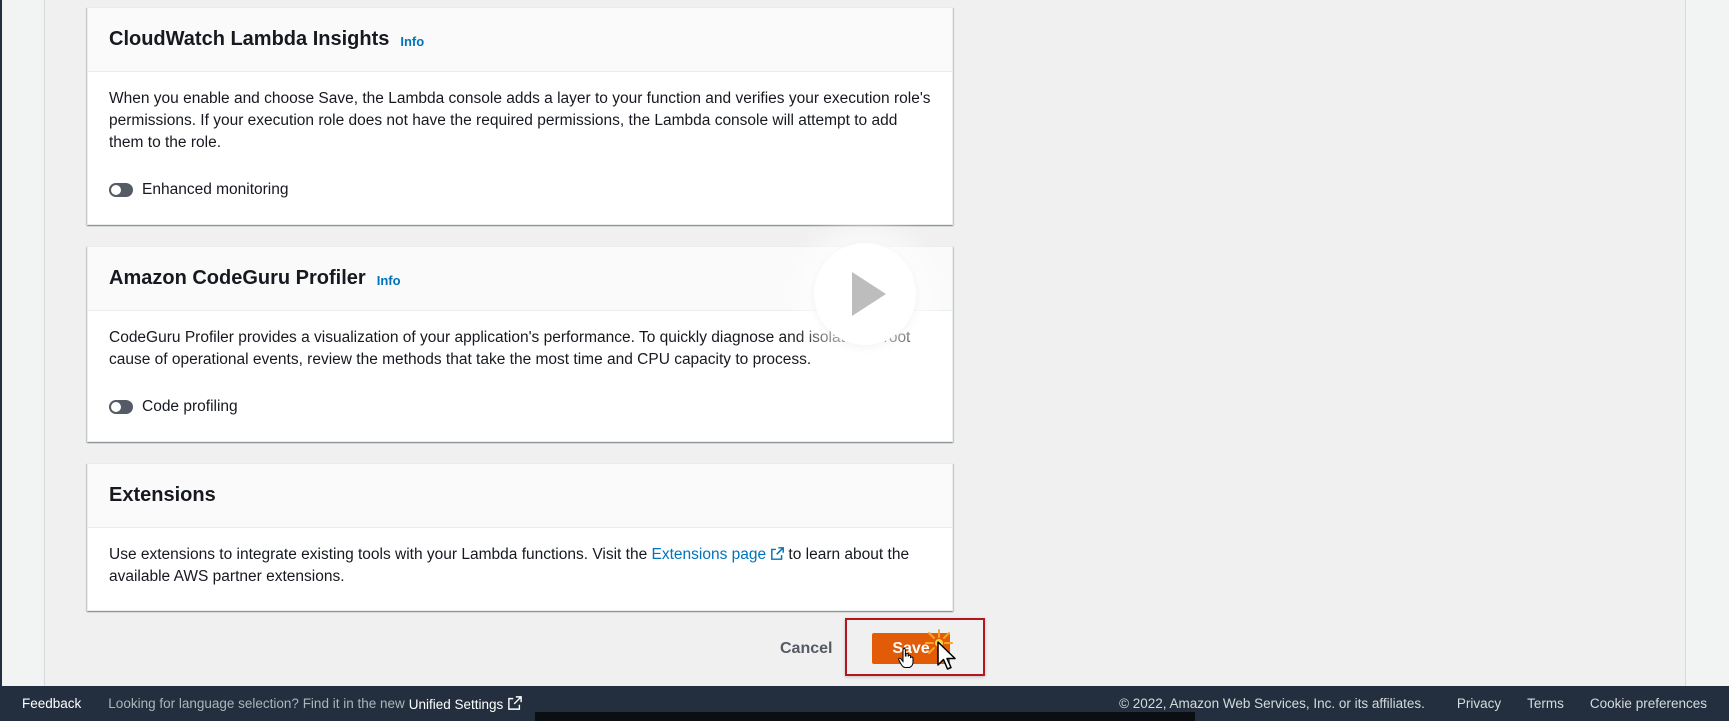  I want to click on code-profiling-toggle, so click(121, 407).